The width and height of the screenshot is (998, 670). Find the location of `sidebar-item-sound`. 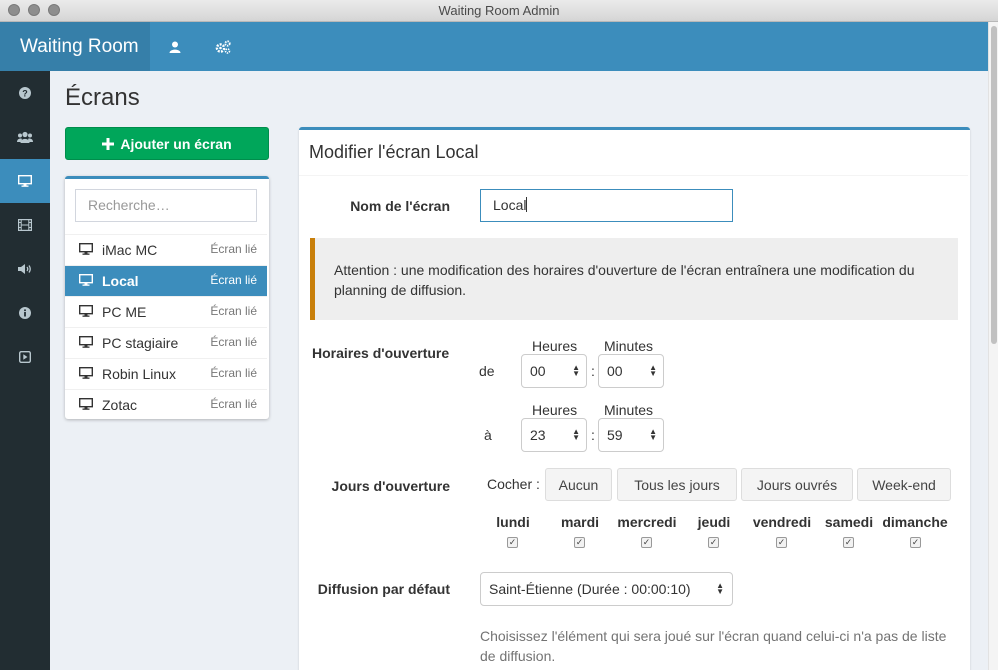

sidebar-item-sound is located at coordinates (25, 269).